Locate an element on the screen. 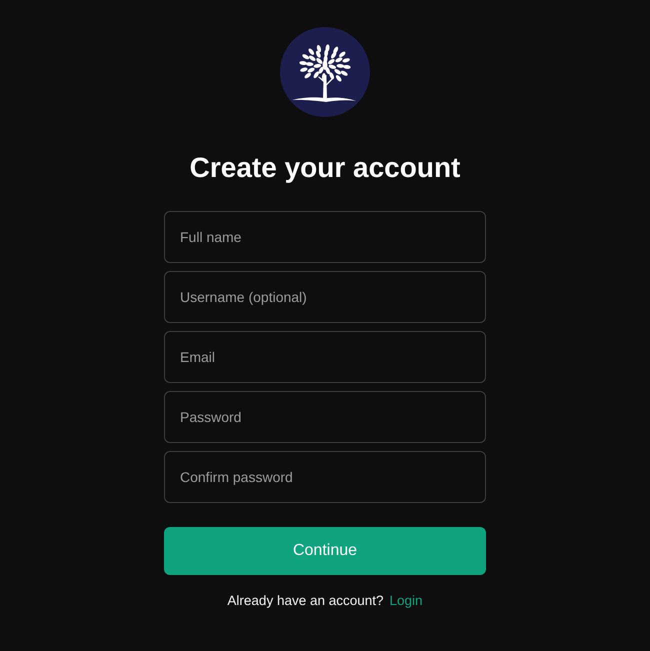 The height and width of the screenshot is (651, 650). input-field: Full name is located at coordinates (325, 237).